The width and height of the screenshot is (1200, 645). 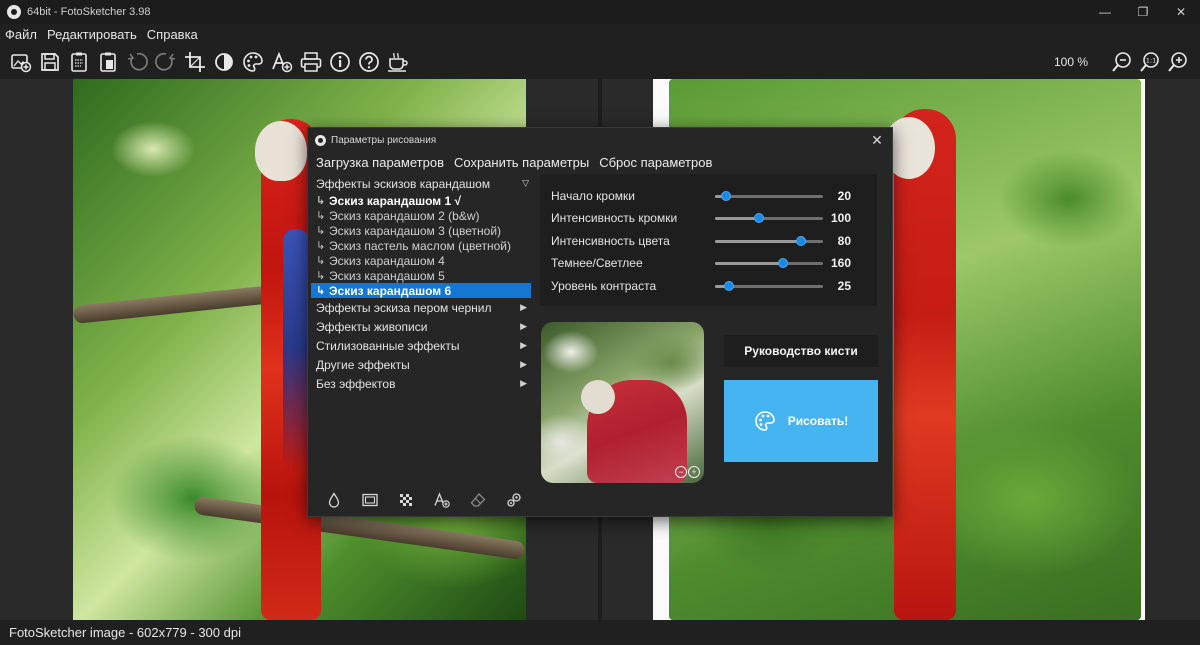 What do you see at coordinates (421, 230) in the screenshot?
I see `effect-item: ↳ Эскиз карандашом 3 (цветной)` at bounding box center [421, 230].